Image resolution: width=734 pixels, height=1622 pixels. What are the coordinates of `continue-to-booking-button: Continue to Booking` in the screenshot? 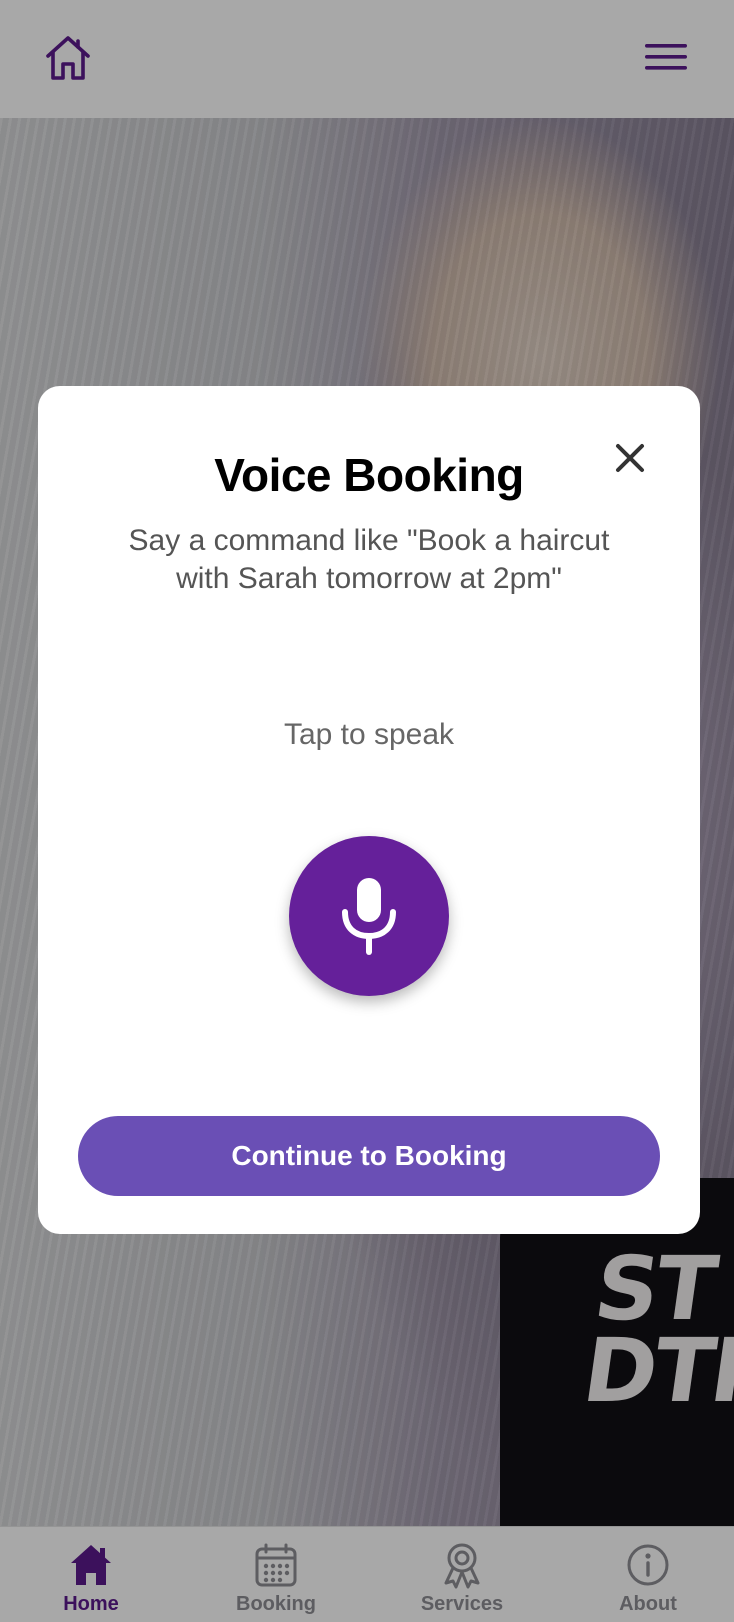 It's located at (369, 1156).